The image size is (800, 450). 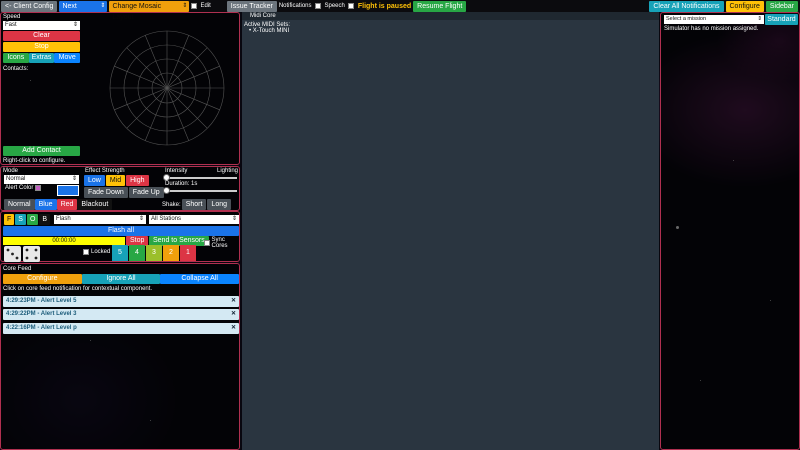 I want to click on flash-all-button: Flash all, so click(x=121, y=231).